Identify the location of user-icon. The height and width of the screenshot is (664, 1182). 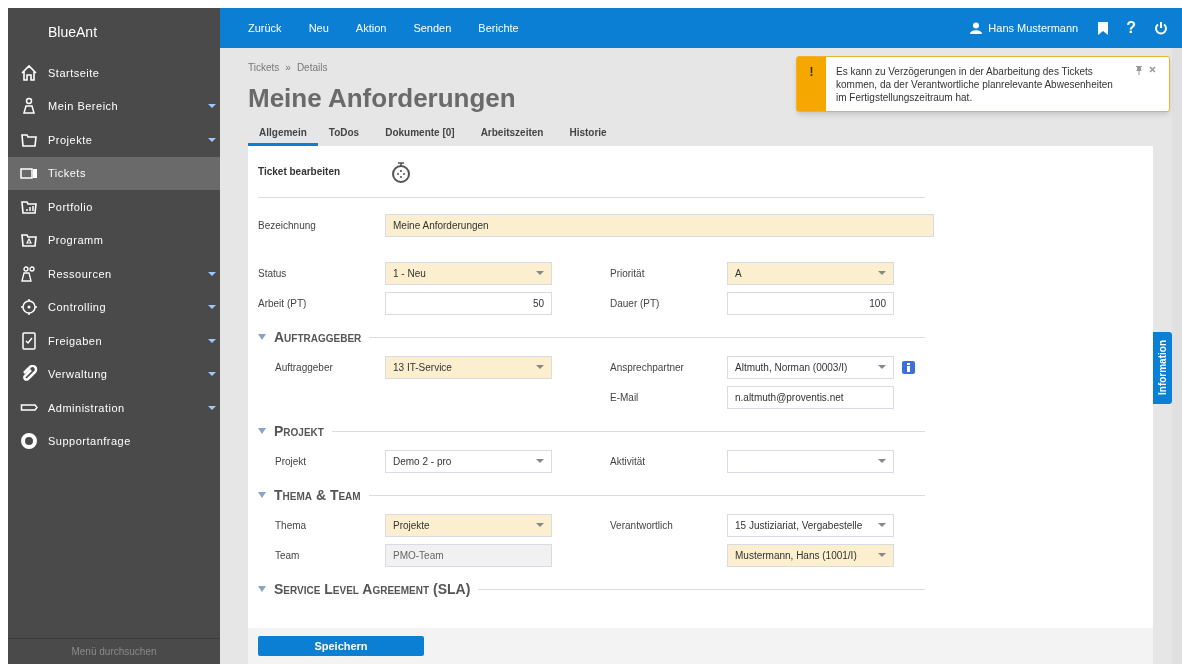
(976, 28).